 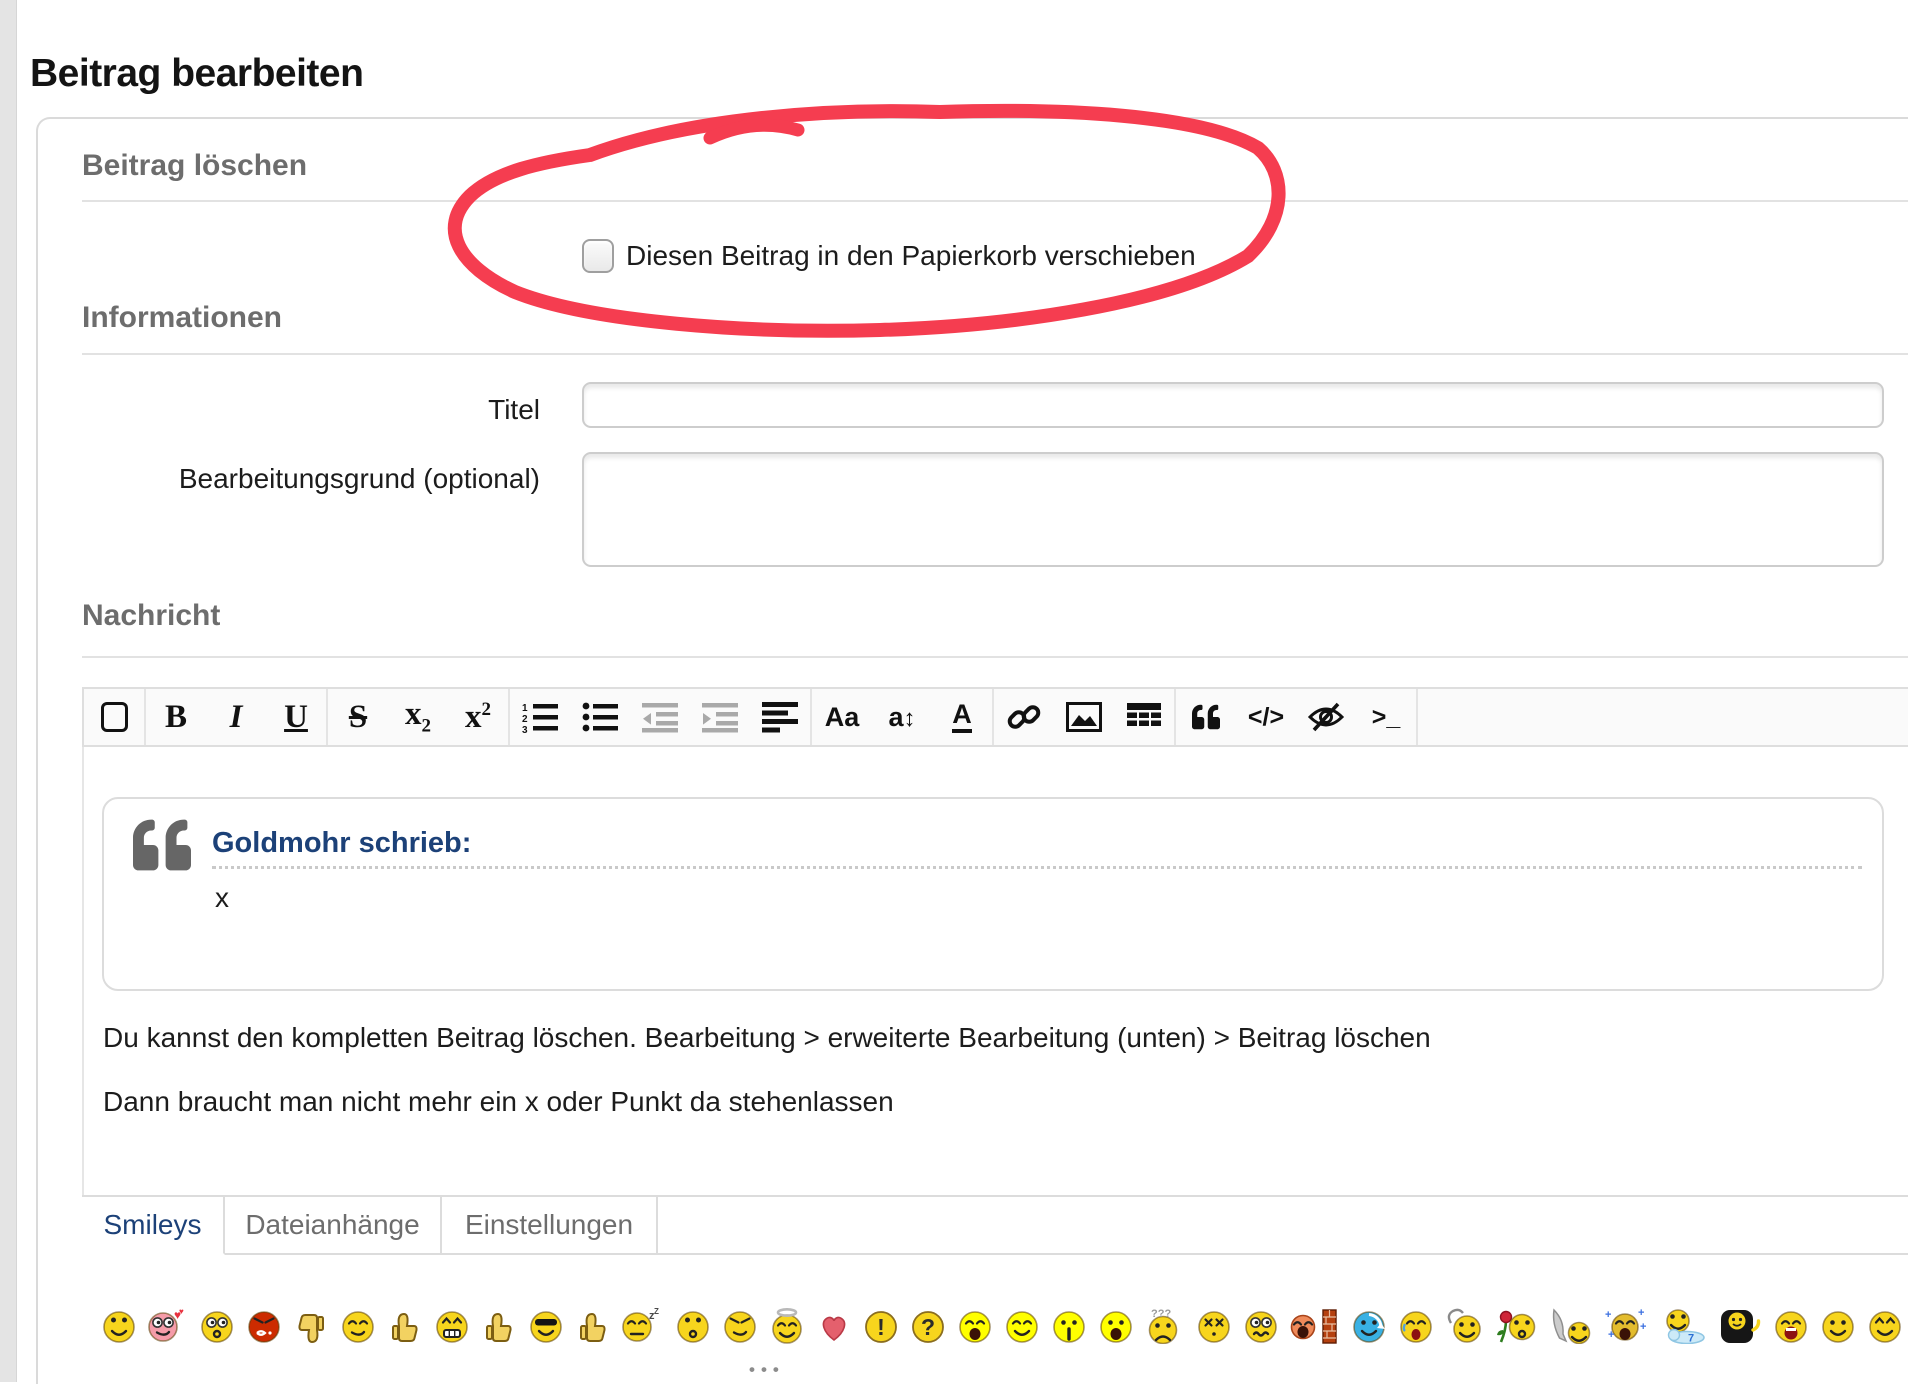 I want to click on editor-tab-strip: Smileys Dateianhänge Einstellungen, so click(x=995, y=1225).